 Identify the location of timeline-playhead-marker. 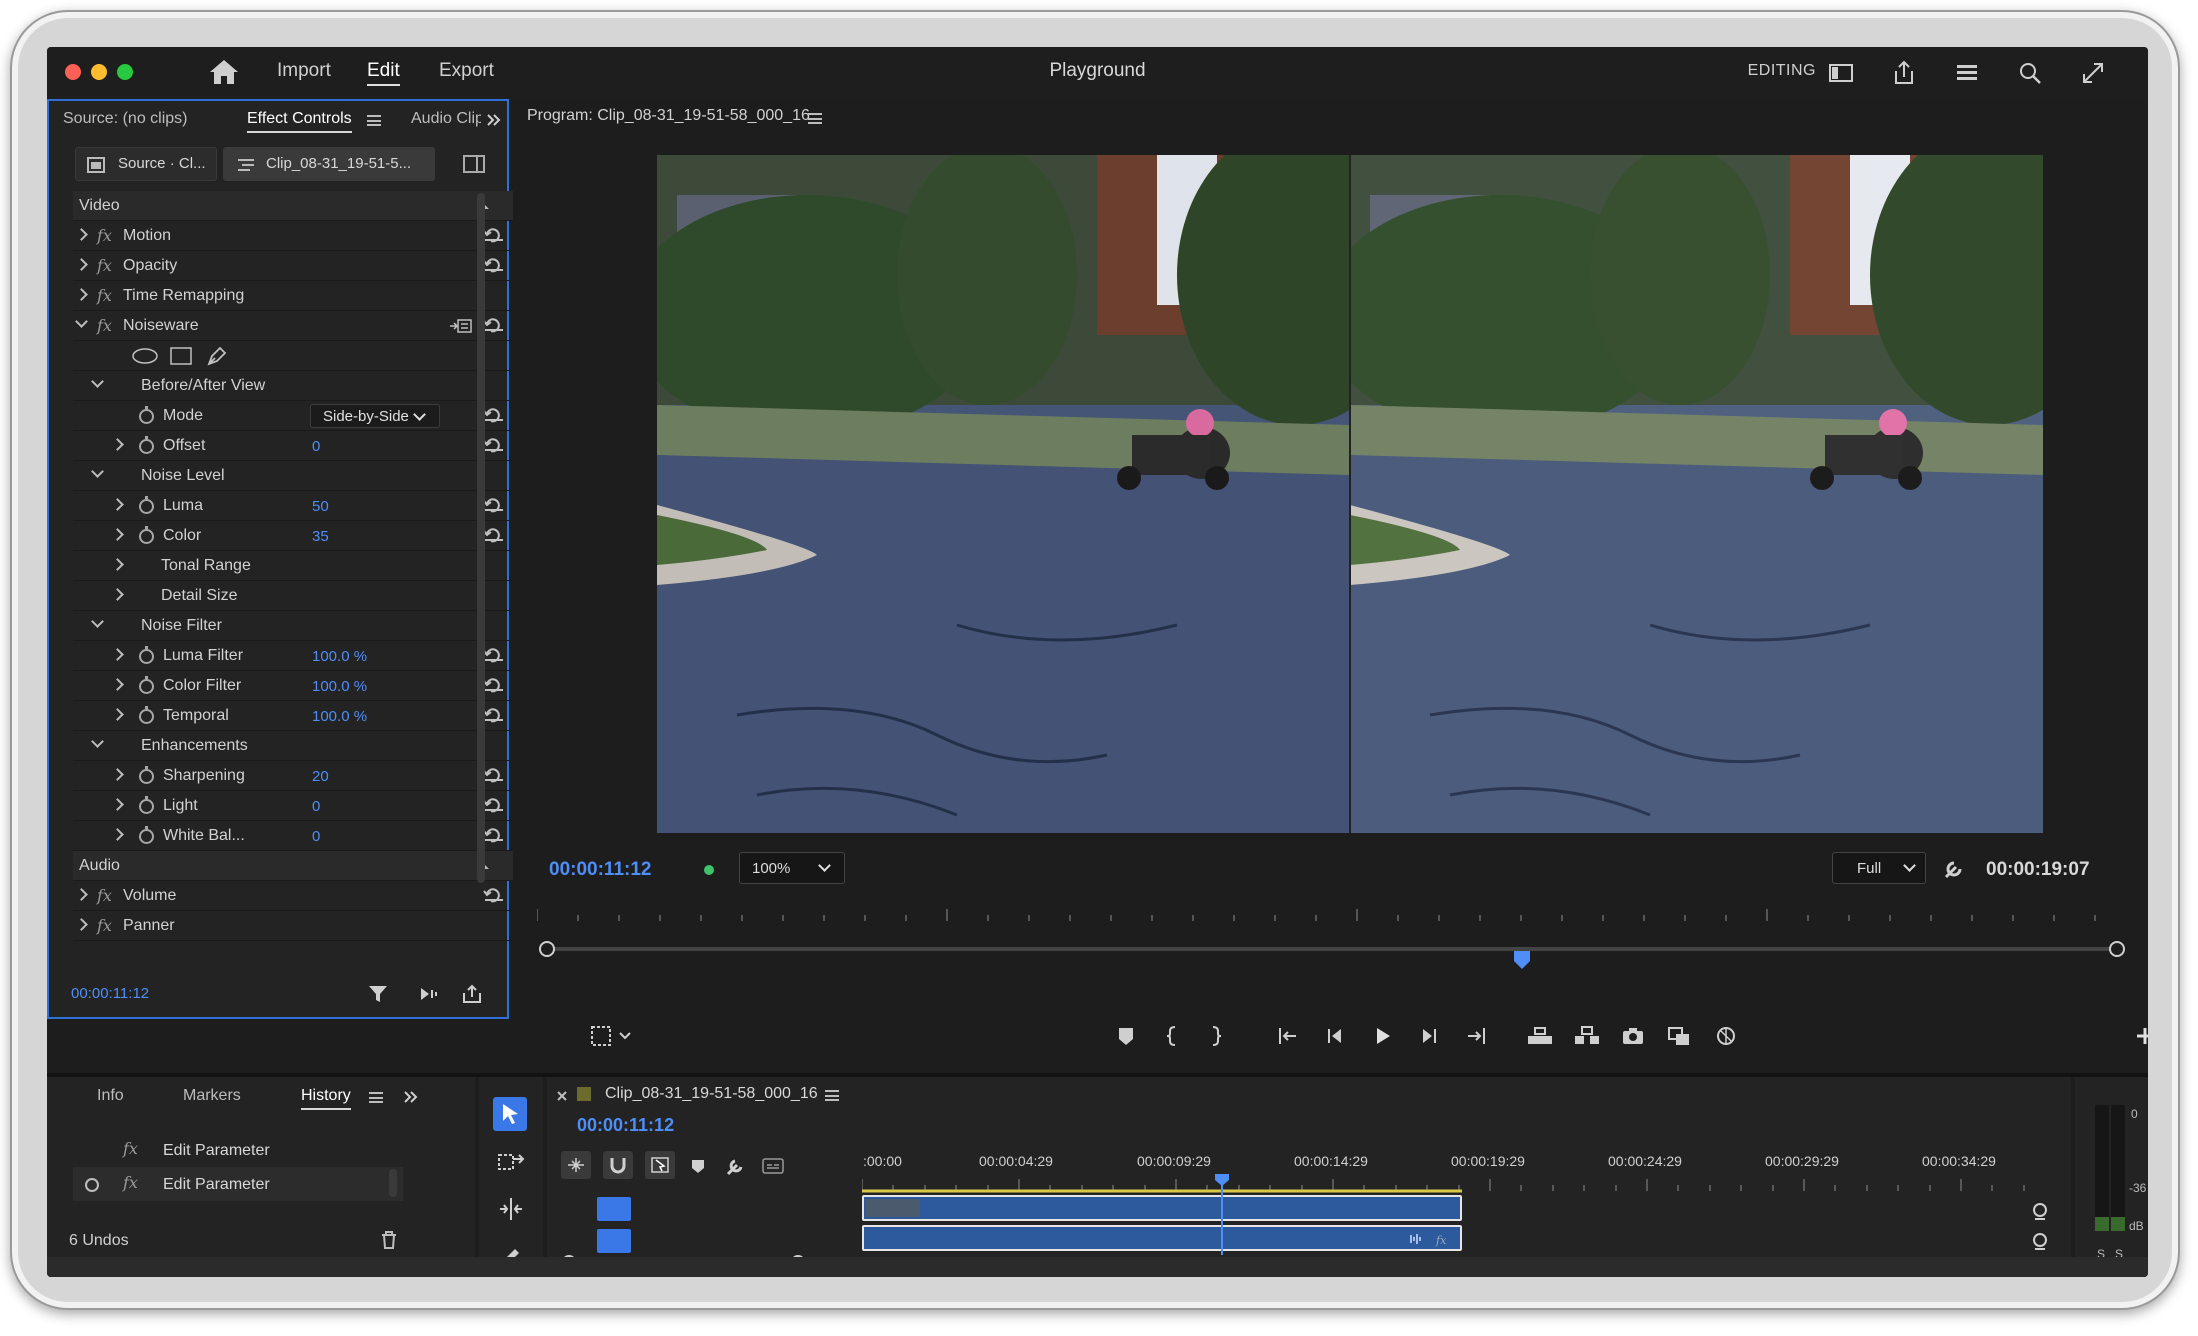
(1222, 1180).